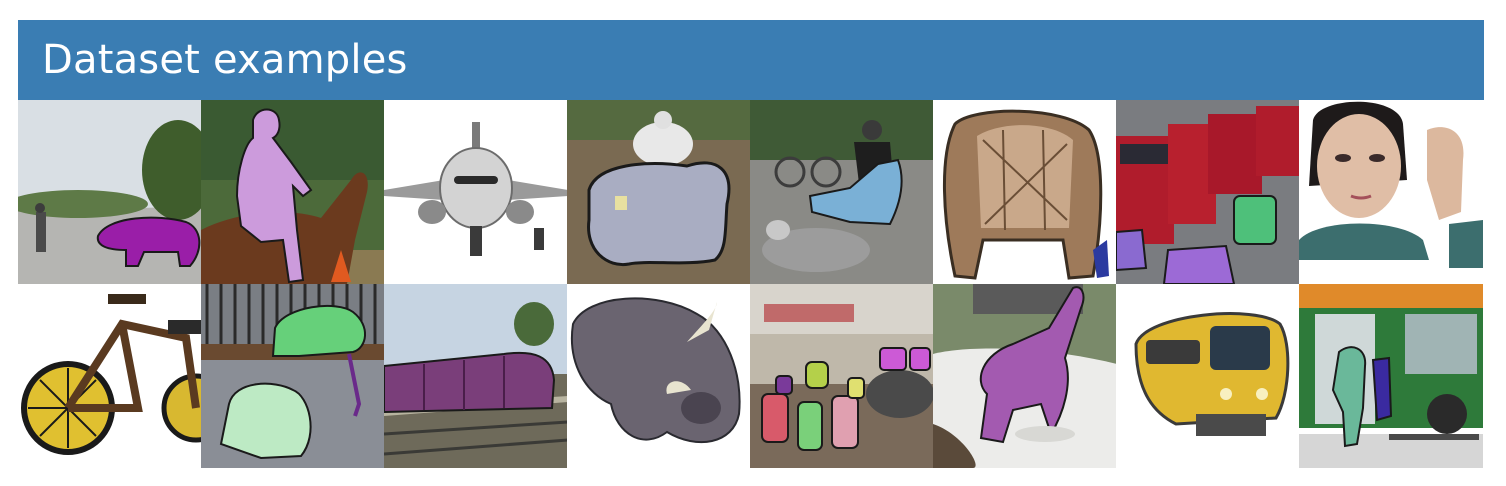 The height and width of the screenshot is (486, 1506). I want to click on bicycle-image, so click(110, 376).